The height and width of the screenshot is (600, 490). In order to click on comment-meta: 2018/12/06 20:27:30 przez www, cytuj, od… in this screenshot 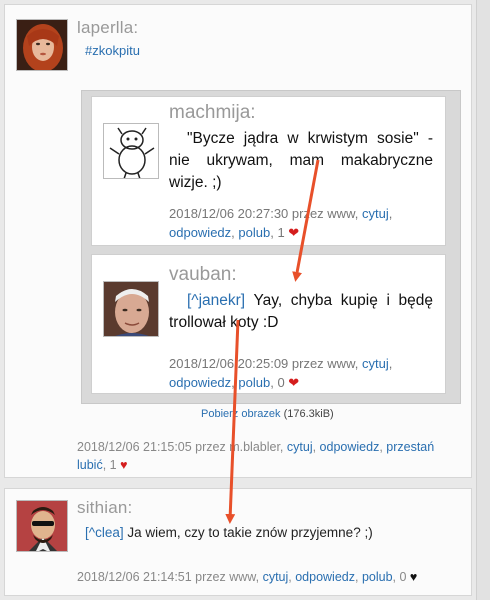, I will do `click(281, 223)`.